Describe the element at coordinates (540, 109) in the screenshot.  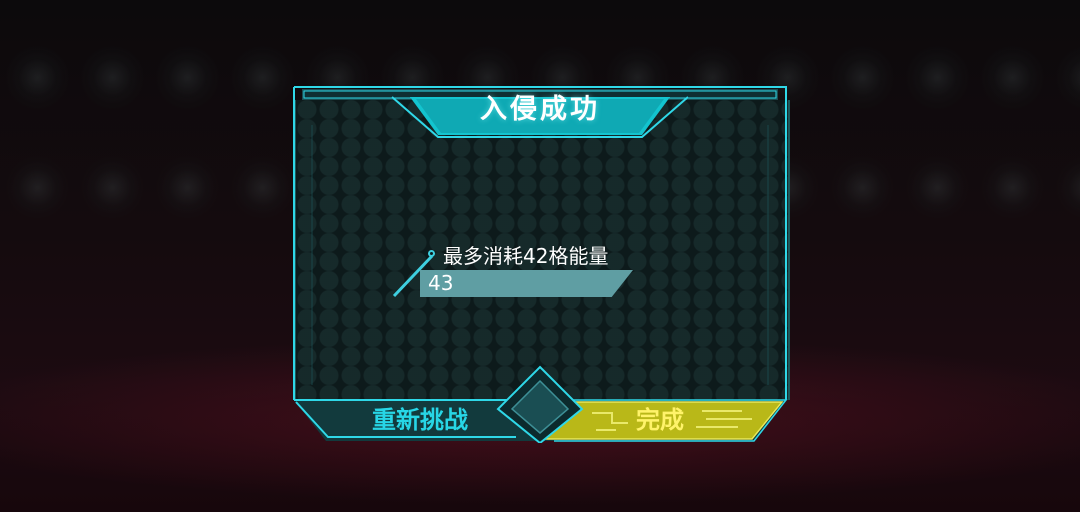
I see `dialog-title: 入侵成功` at that location.